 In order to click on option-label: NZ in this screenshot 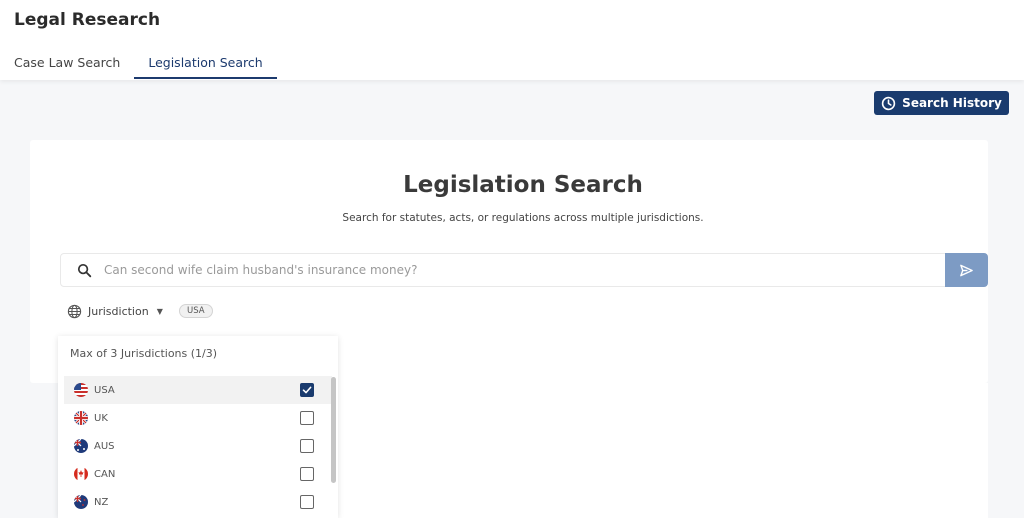, I will do `click(101, 502)`.